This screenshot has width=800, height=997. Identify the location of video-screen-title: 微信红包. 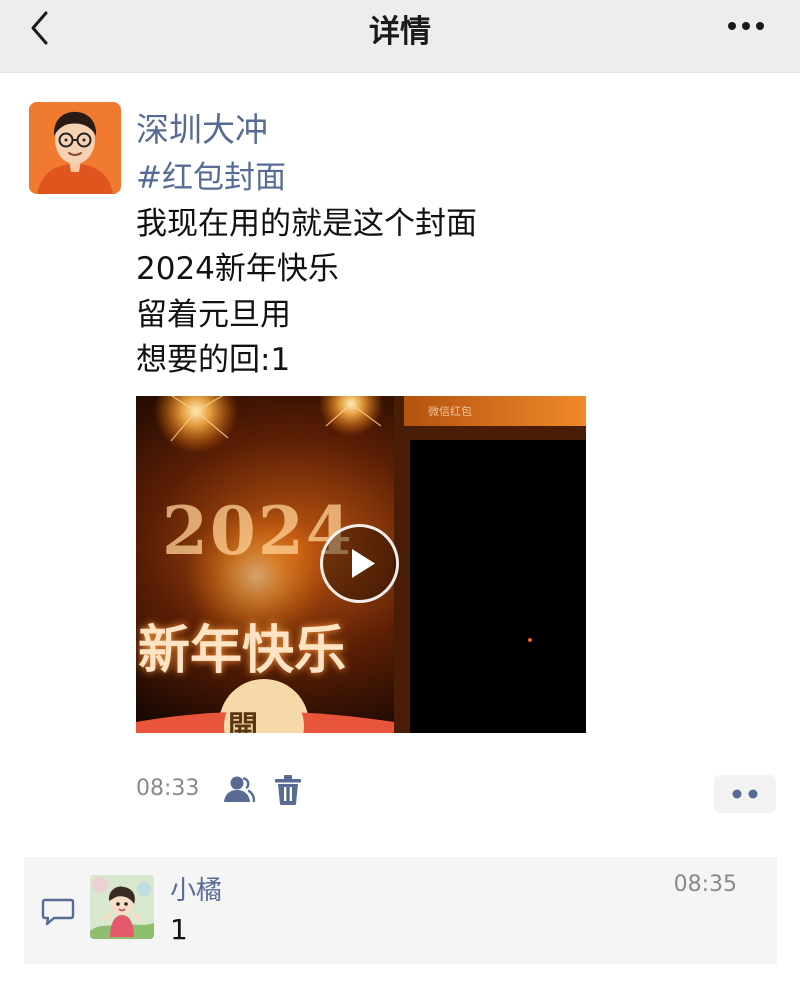
(450, 411).